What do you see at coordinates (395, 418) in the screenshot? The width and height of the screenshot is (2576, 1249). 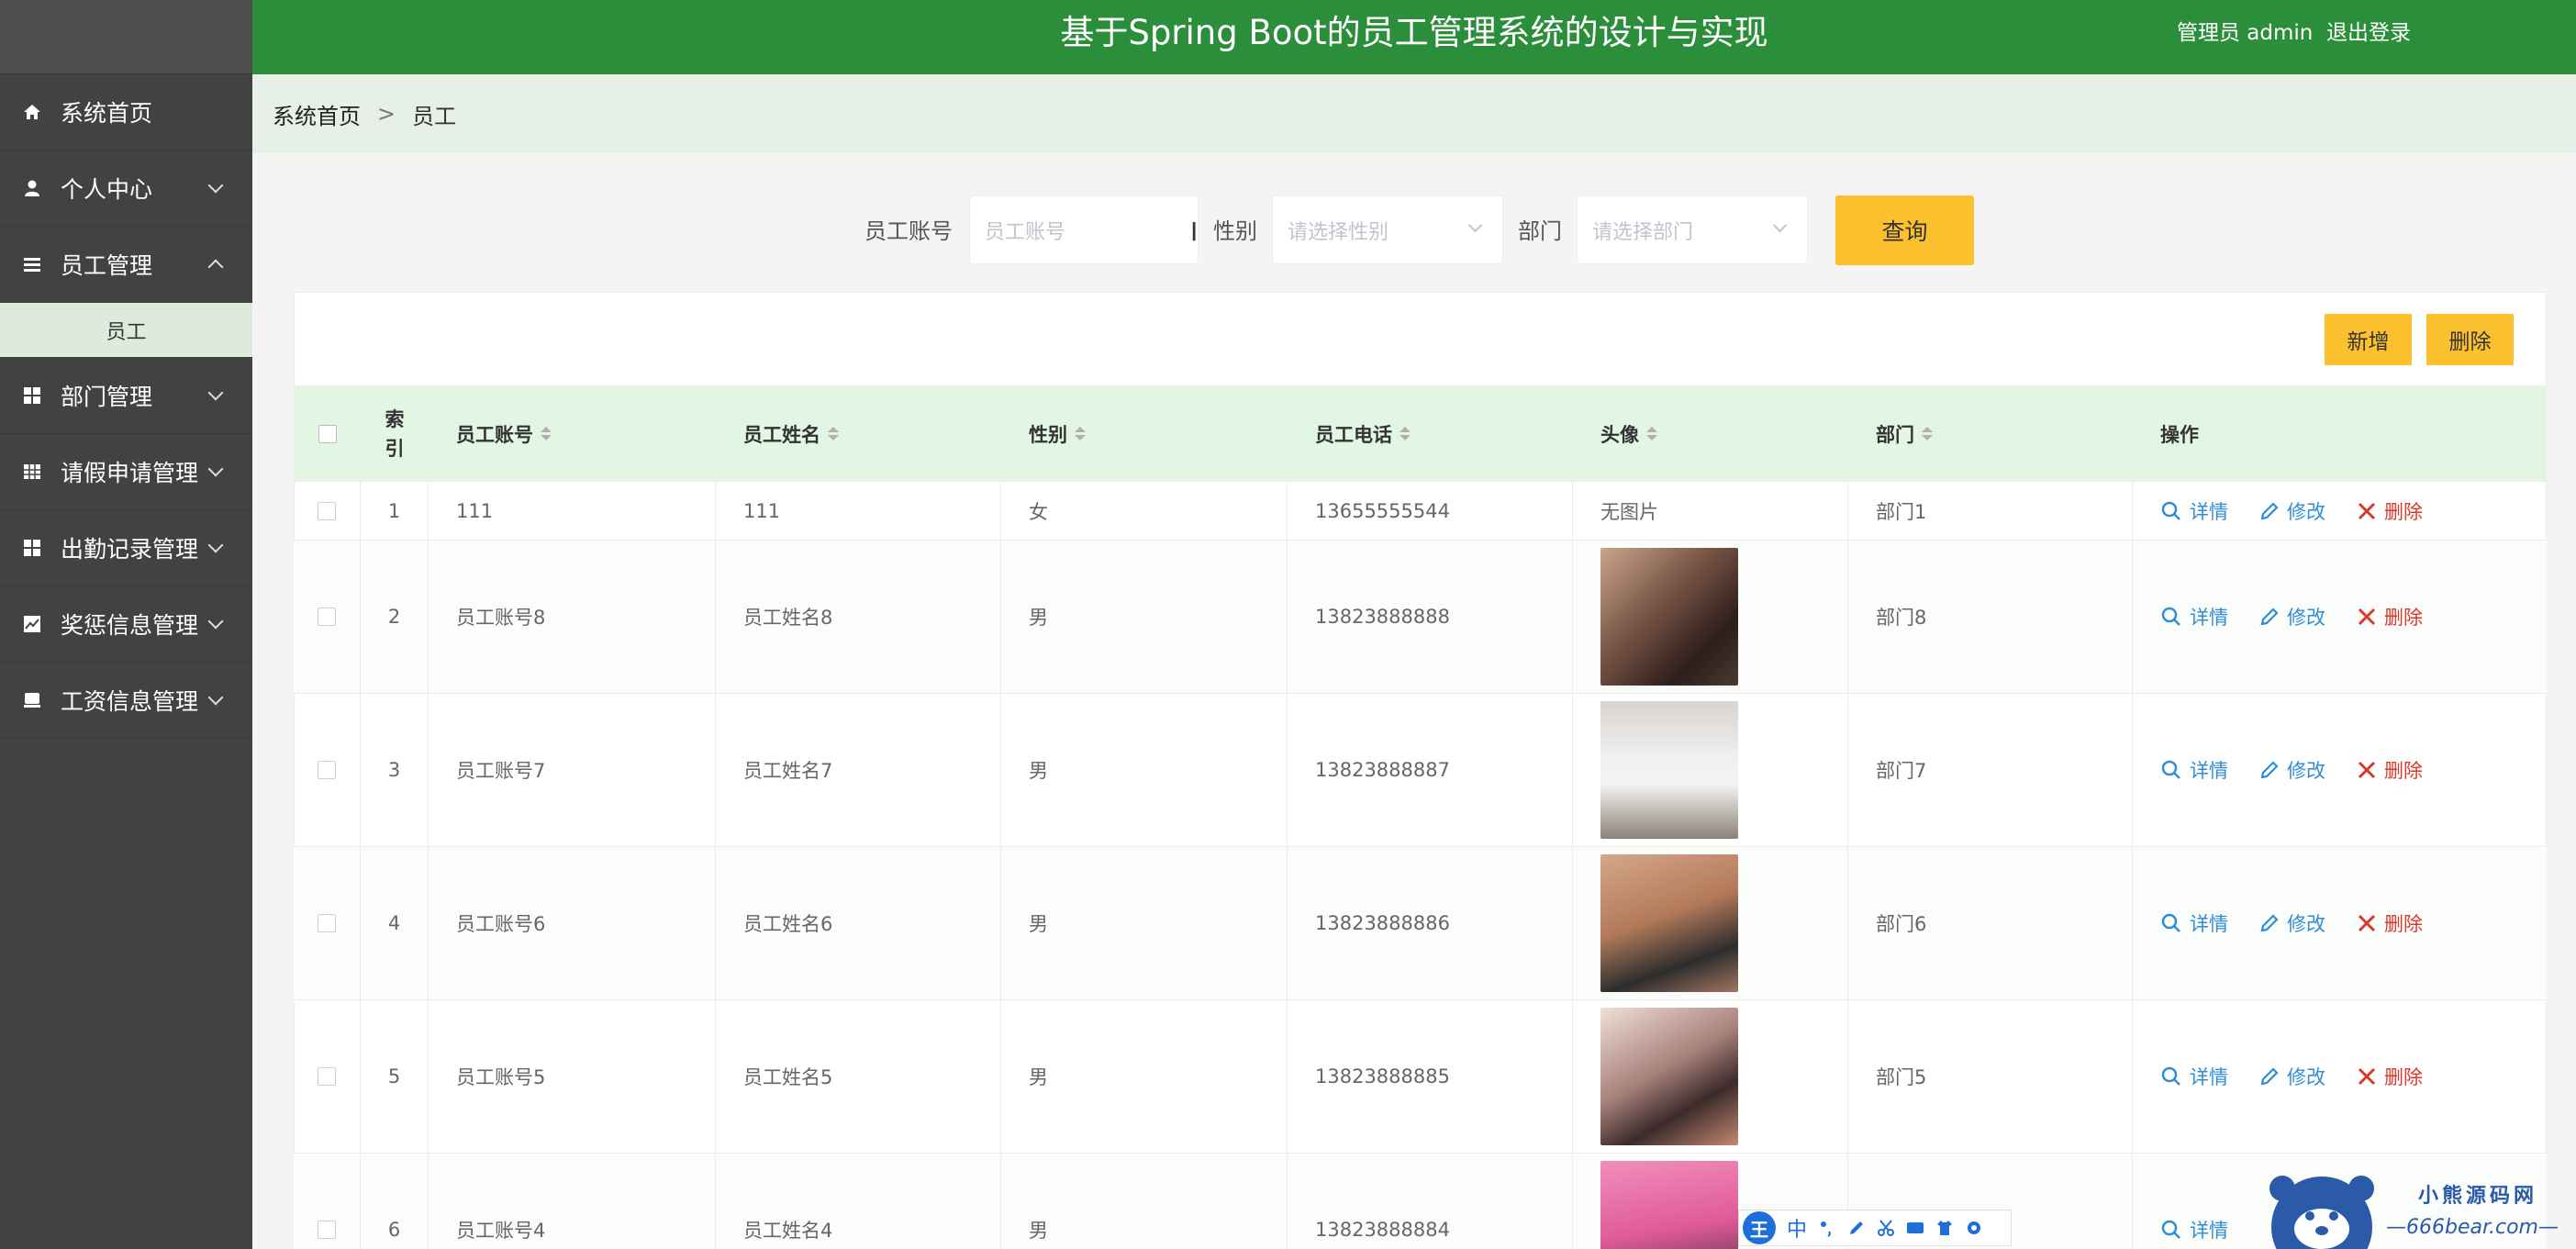 I see `index-header-line1: 索` at bounding box center [395, 418].